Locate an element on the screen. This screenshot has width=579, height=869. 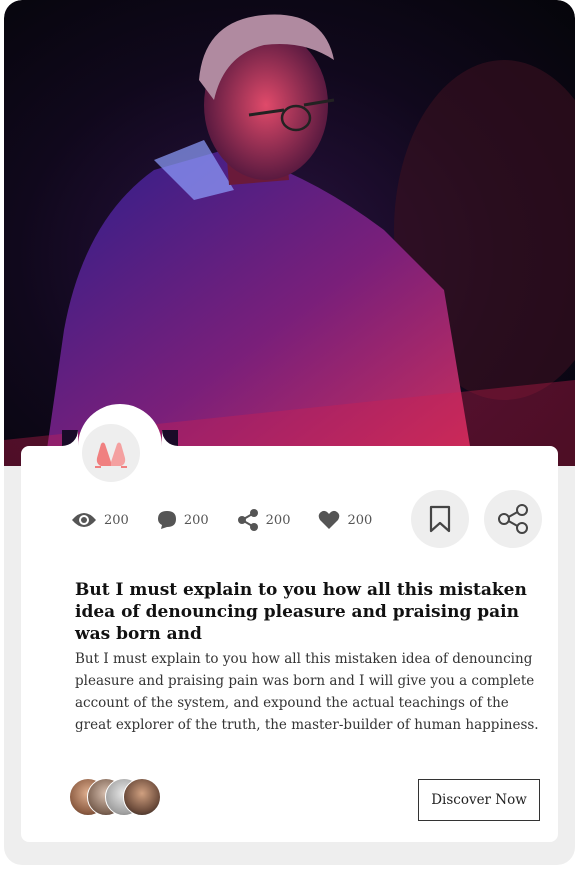
share-outline-icon is located at coordinates (513, 519).